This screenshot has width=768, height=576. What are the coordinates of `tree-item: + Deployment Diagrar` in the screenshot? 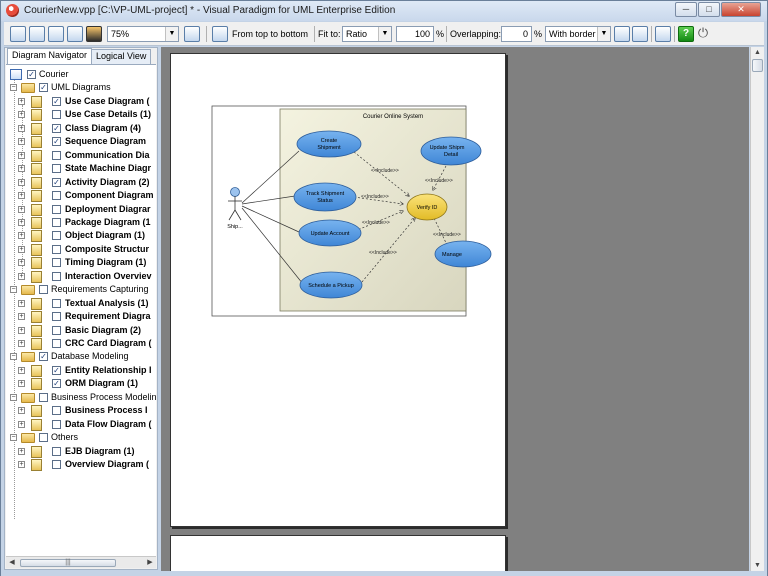 It's located at (81, 209).